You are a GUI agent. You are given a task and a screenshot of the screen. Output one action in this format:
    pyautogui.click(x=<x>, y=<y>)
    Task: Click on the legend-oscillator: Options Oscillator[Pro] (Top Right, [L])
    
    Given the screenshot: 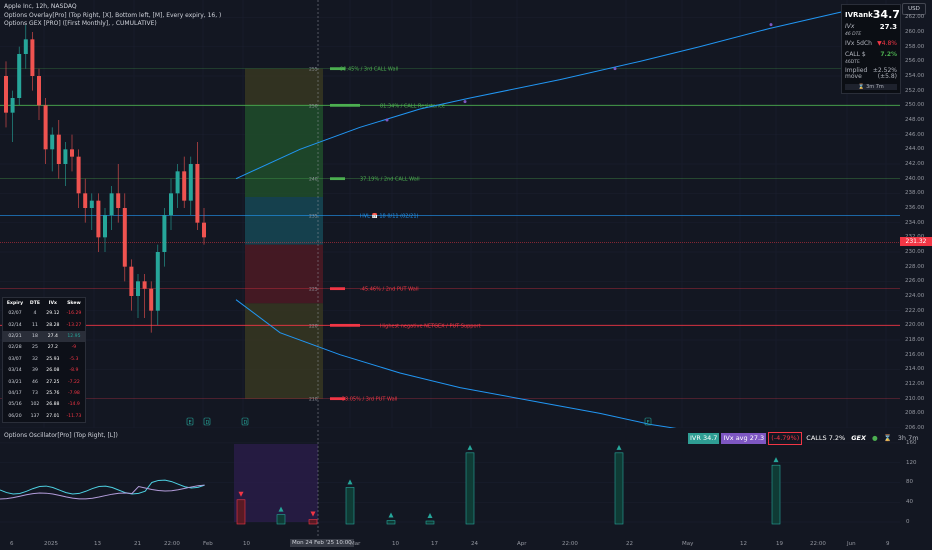 What is the action you would take?
    pyautogui.click(x=61, y=435)
    